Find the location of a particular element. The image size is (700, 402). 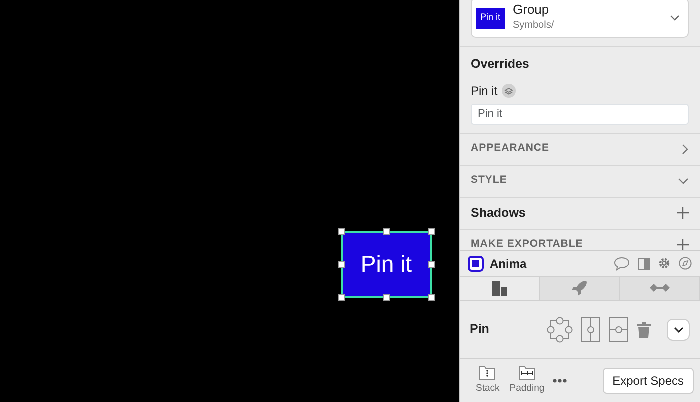

panel-icon is located at coordinates (644, 264).